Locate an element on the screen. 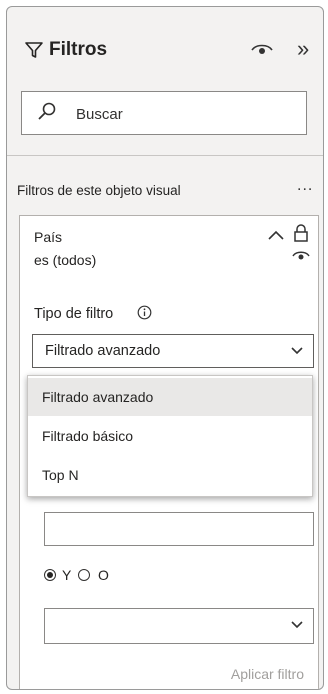  section-title: Filtros de este objeto visual is located at coordinates (99, 190).